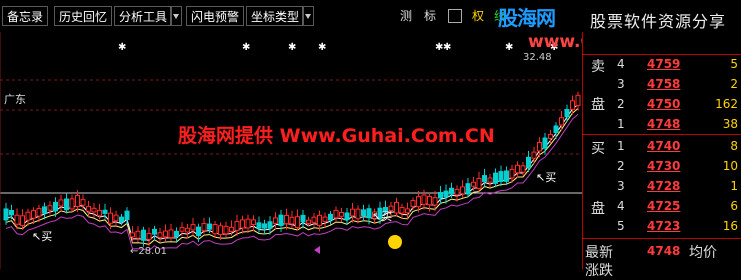 The height and width of the screenshot is (280, 741). I want to click on price: 4740, so click(663, 146).